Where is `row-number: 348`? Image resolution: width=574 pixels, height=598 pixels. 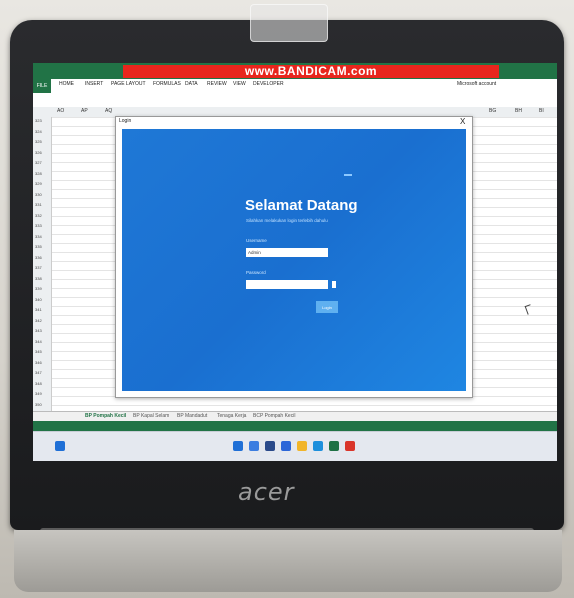
row-number: 348 is located at coordinates (38, 383).